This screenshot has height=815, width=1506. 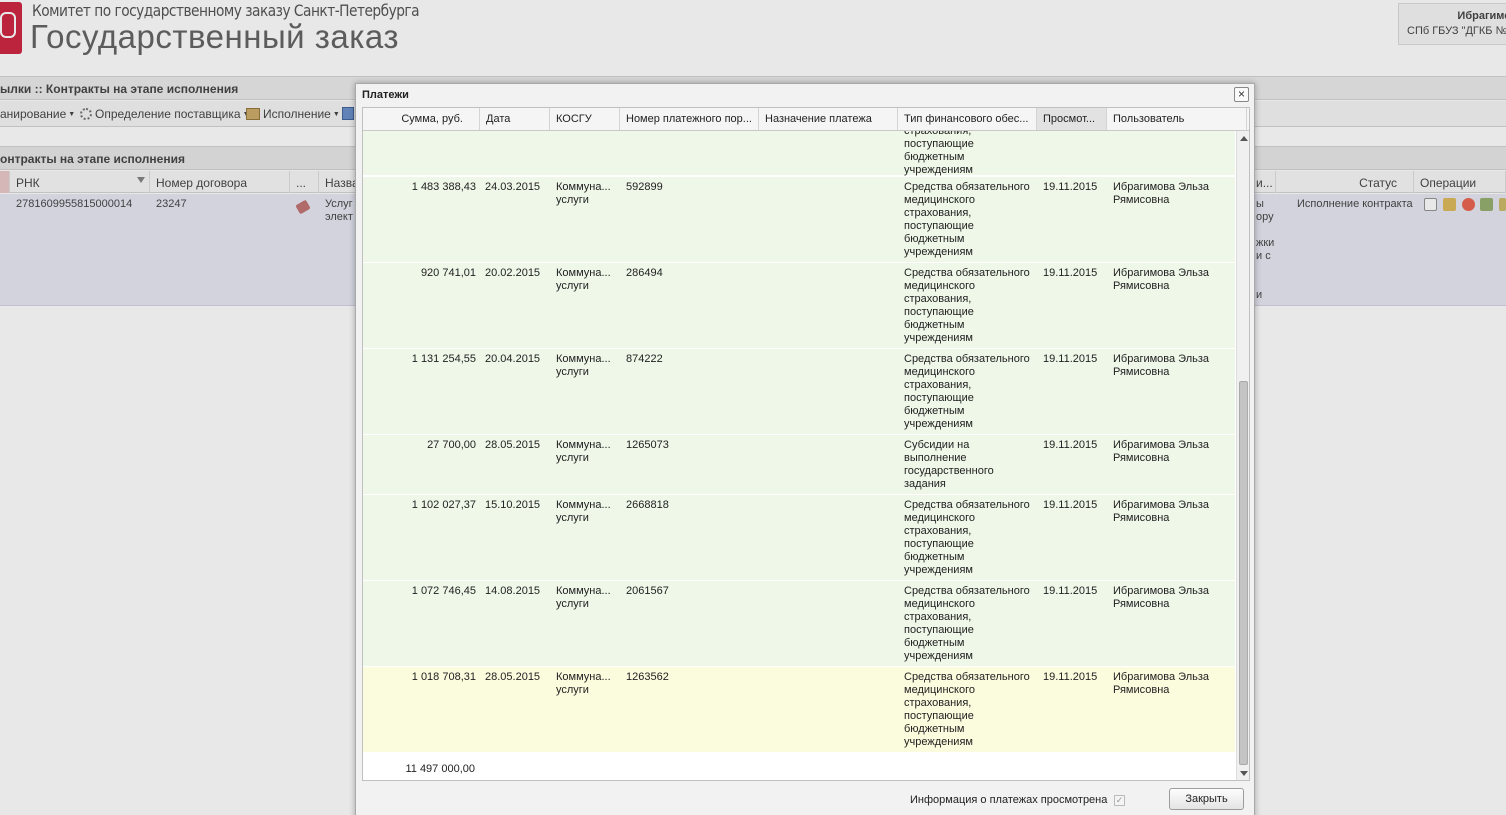 I want to click on sum-cell: 1 018 708,31, so click(x=443, y=677).